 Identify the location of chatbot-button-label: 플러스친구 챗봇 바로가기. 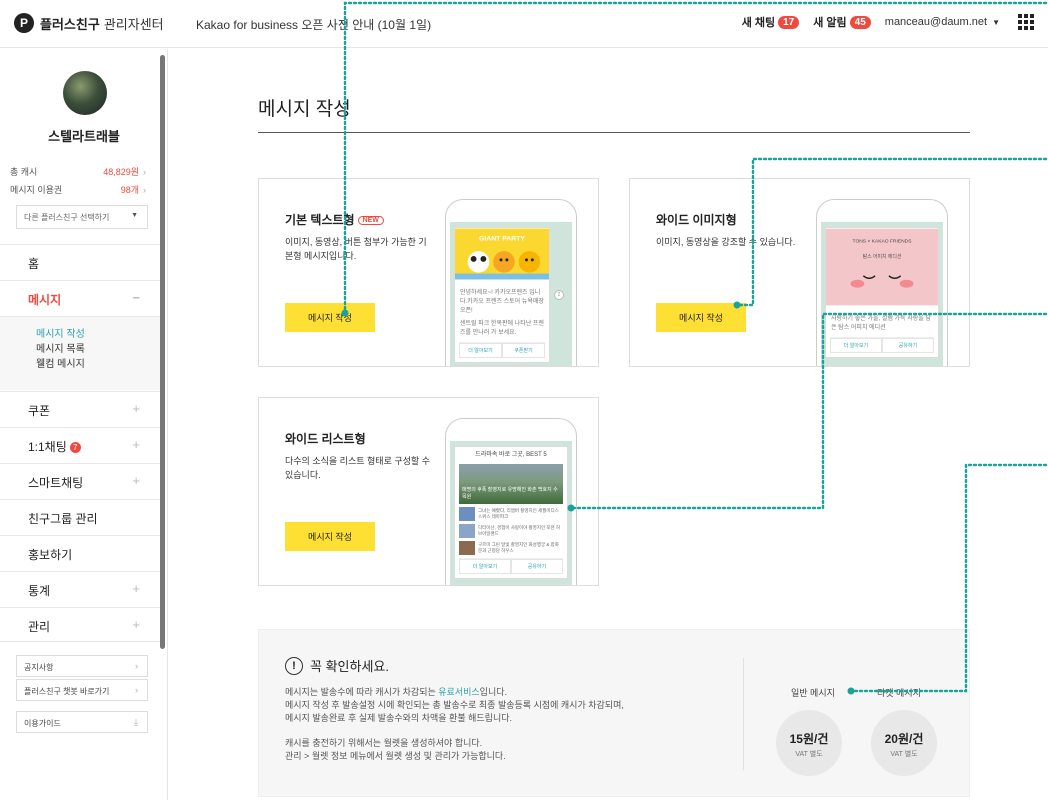
(67, 691).